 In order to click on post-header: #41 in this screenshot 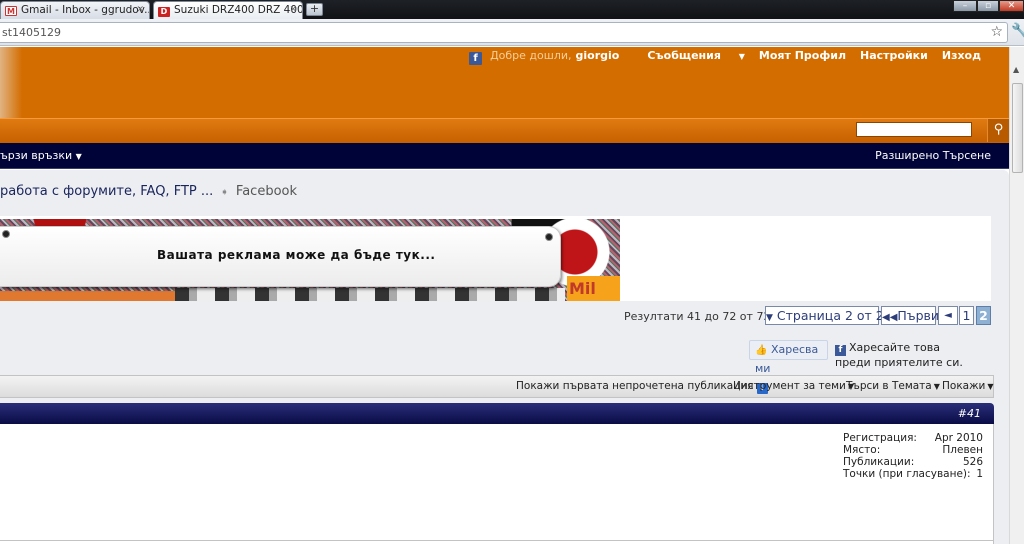, I will do `click(497, 413)`.